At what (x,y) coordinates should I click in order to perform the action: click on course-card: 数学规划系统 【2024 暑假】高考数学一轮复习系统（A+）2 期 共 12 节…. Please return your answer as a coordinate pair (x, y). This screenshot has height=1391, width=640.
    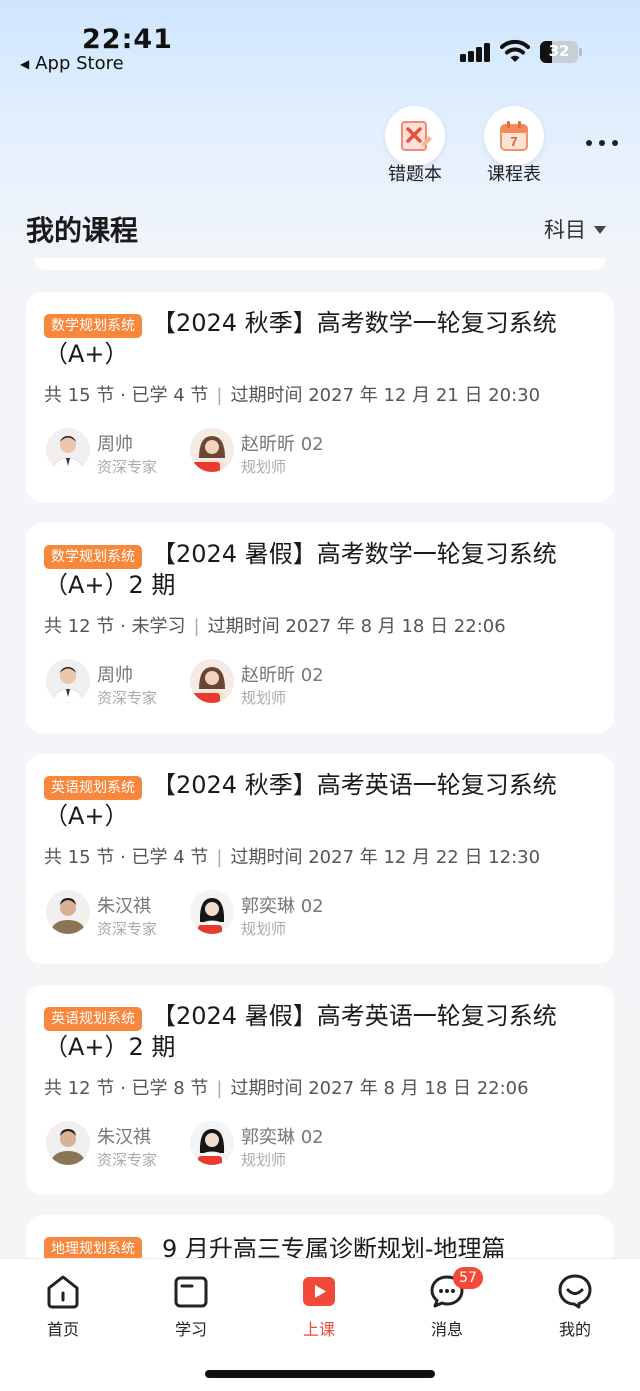
    Looking at the image, I should click on (320, 628).